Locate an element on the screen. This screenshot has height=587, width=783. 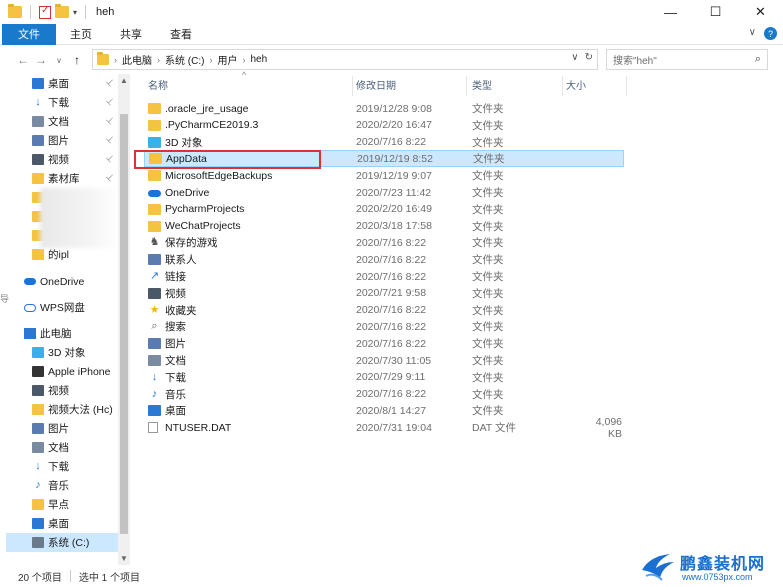
download-icon: ↓ is located at coordinates (38, 102).